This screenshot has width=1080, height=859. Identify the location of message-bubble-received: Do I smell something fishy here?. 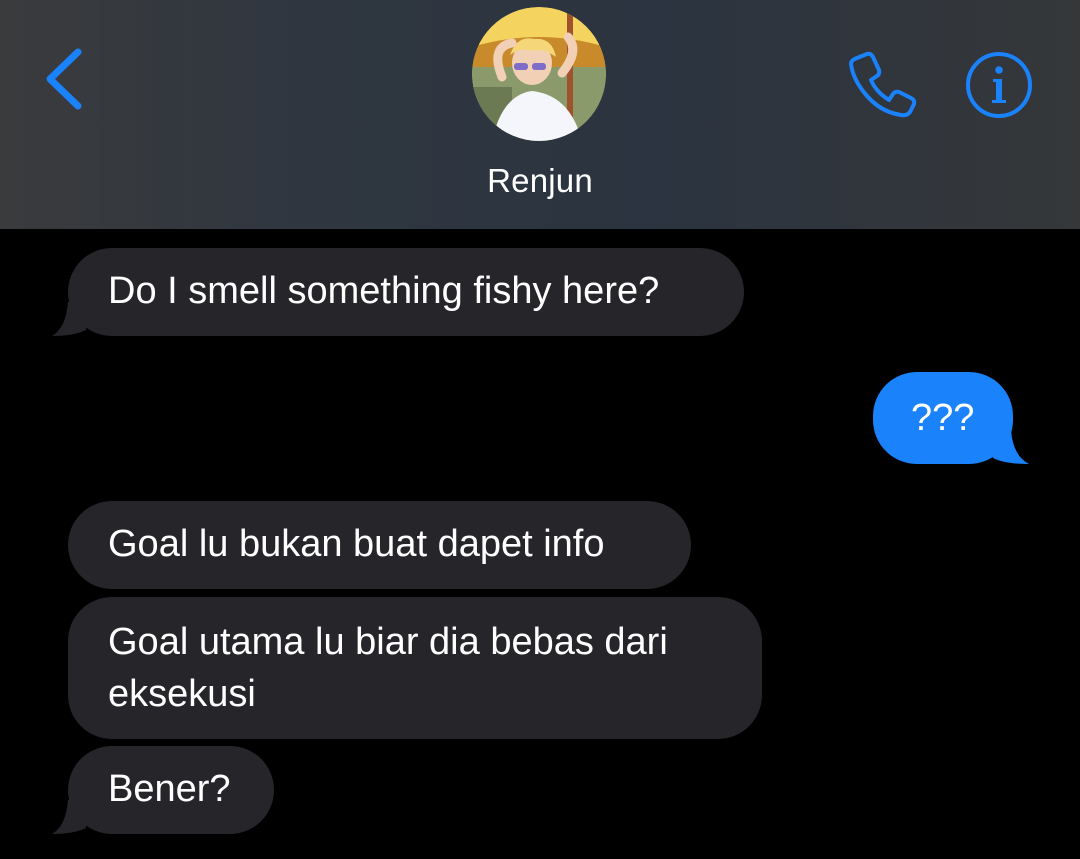
(398, 292).